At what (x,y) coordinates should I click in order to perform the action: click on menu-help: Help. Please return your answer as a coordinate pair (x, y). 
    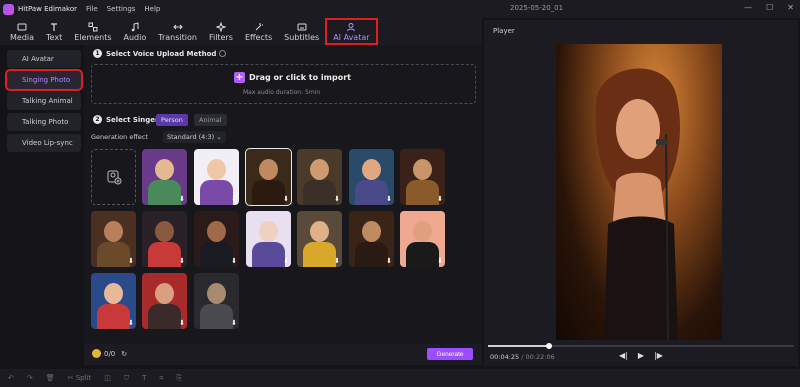
    Looking at the image, I should click on (152, 9).